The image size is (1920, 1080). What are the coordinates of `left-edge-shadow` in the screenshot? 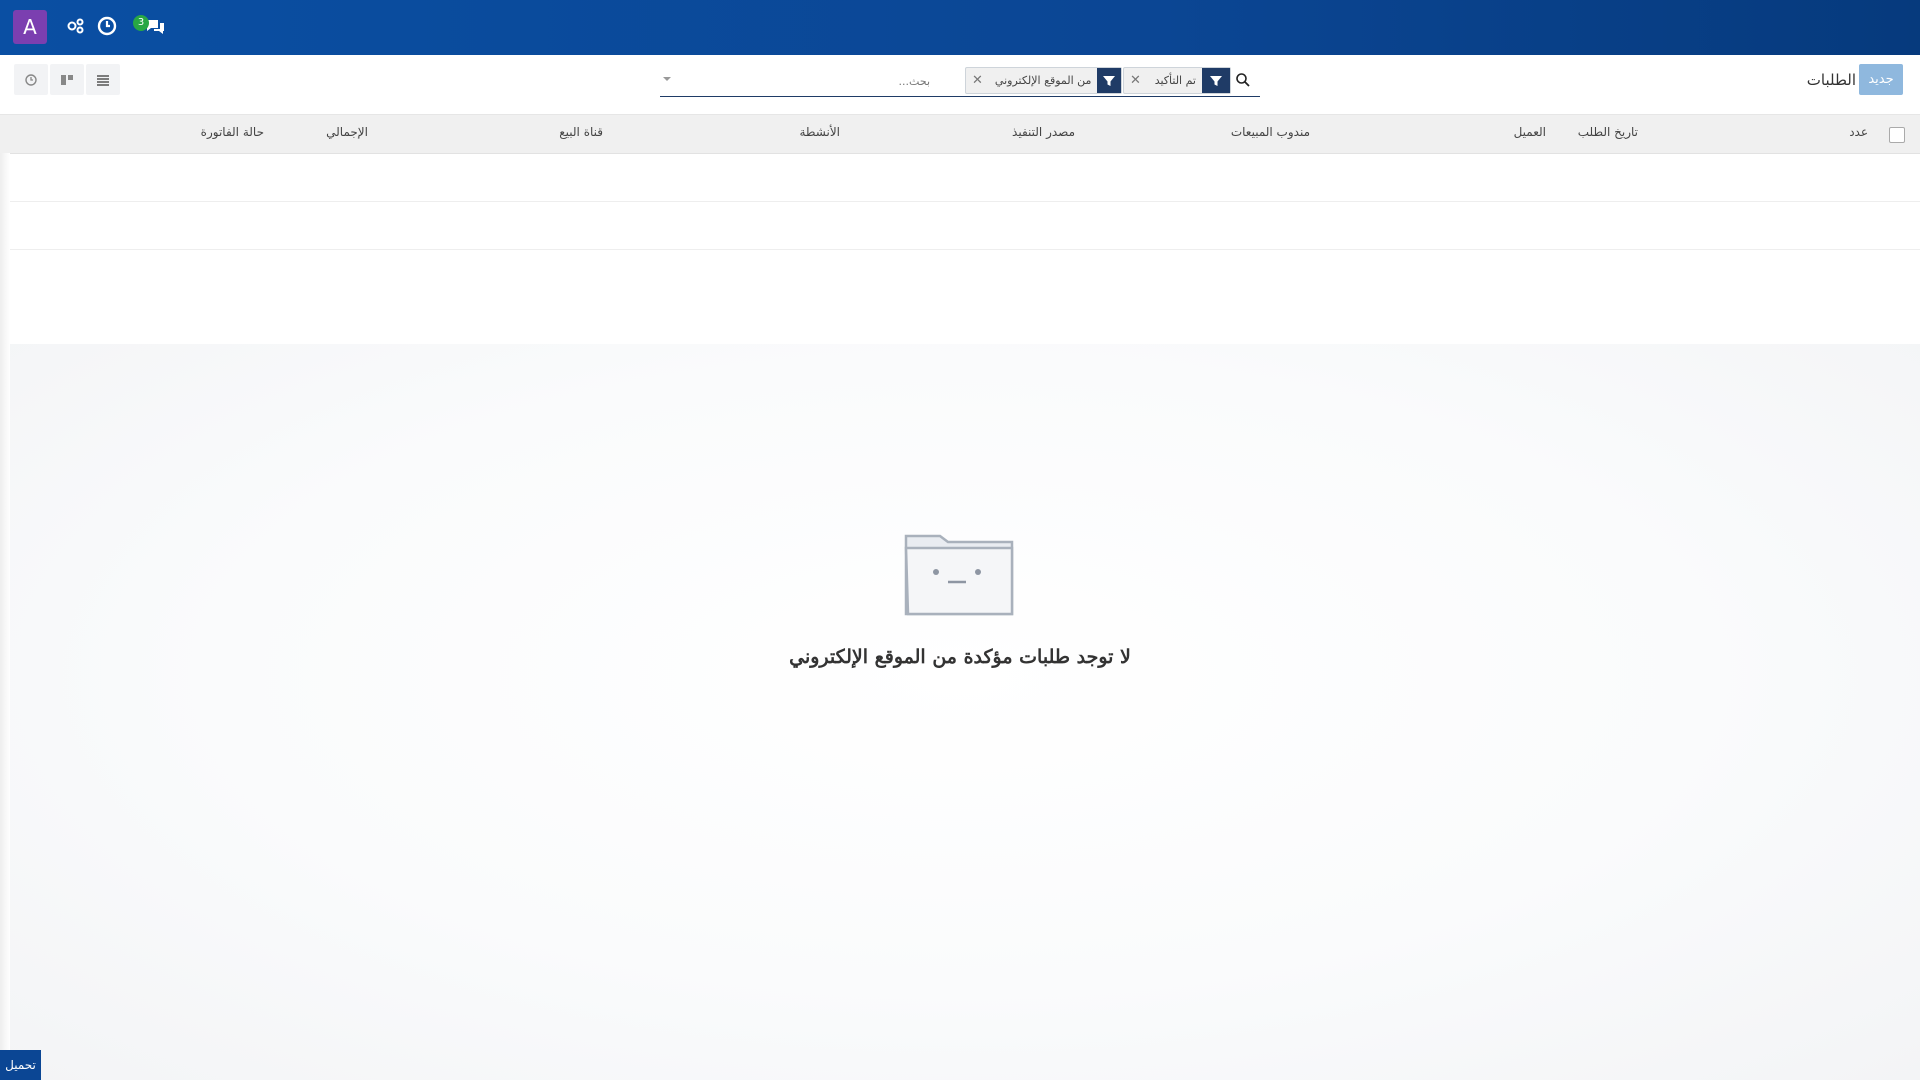 It's located at (5, 616).